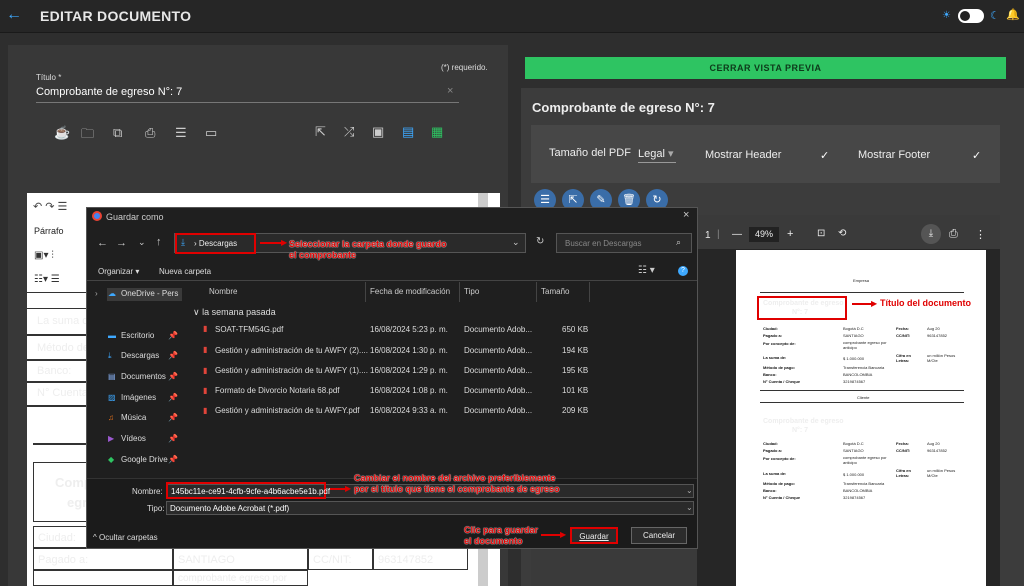 Image resolution: width=1024 pixels, height=586 pixels. Describe the element at coordinates (135, 217) in the screenshot. I see `dialog-title: Guardar como` at that location.